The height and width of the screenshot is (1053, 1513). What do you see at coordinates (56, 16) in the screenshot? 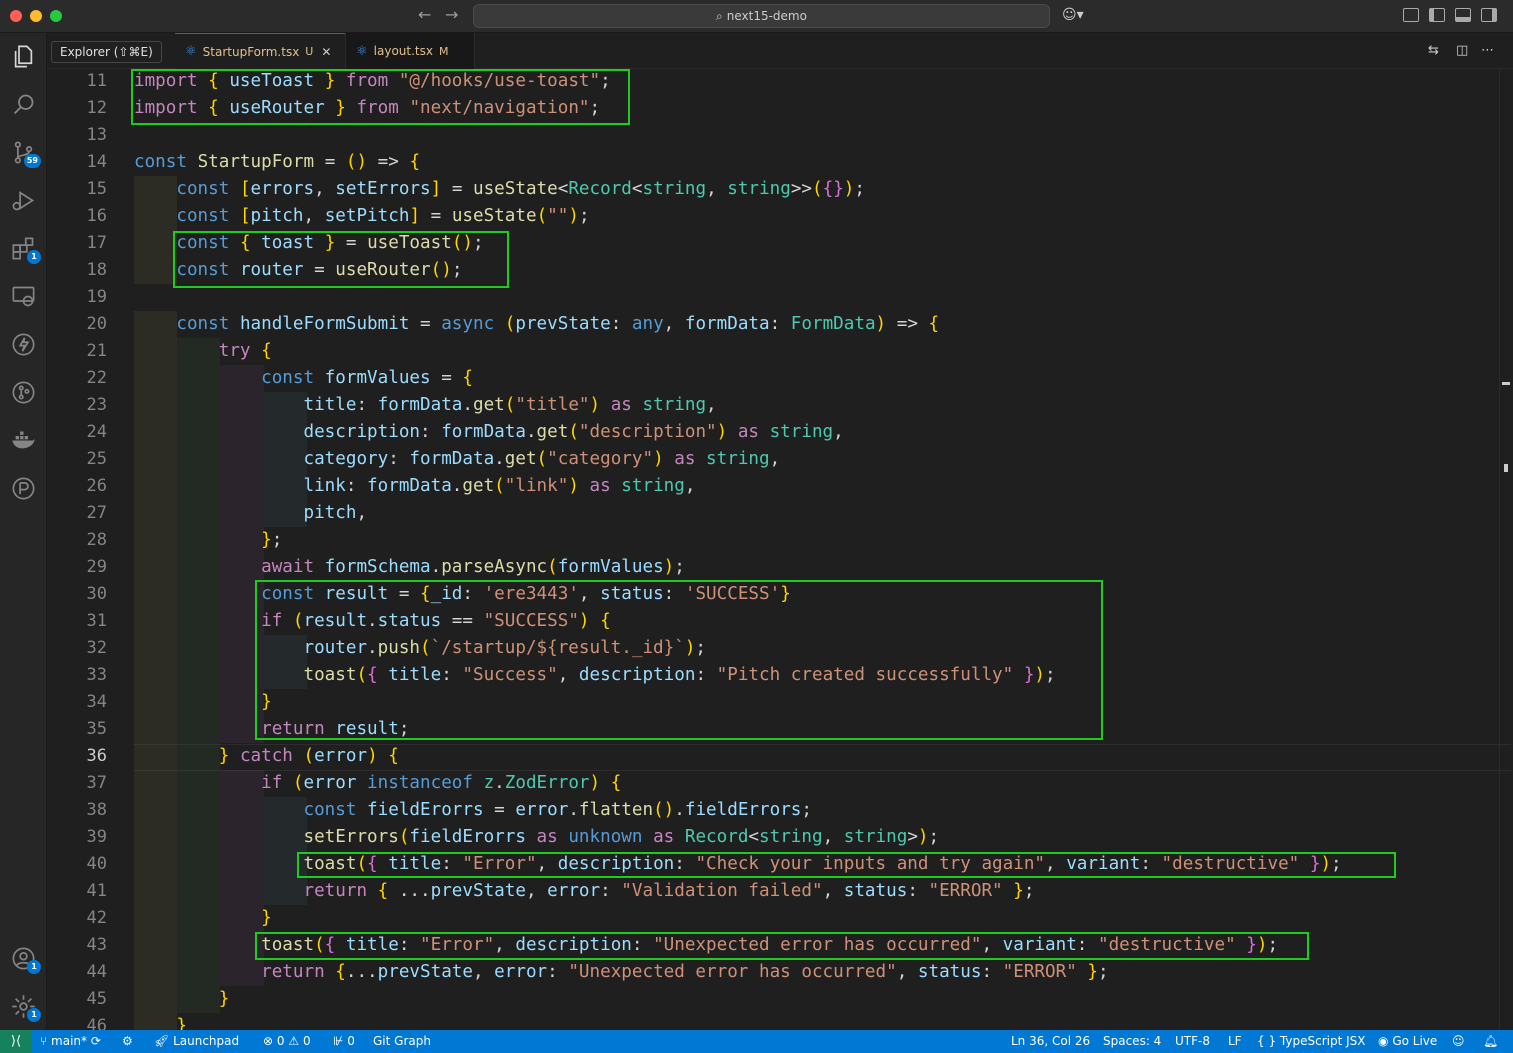
I see `maximize-window-button` at bounding box center [56, 16].